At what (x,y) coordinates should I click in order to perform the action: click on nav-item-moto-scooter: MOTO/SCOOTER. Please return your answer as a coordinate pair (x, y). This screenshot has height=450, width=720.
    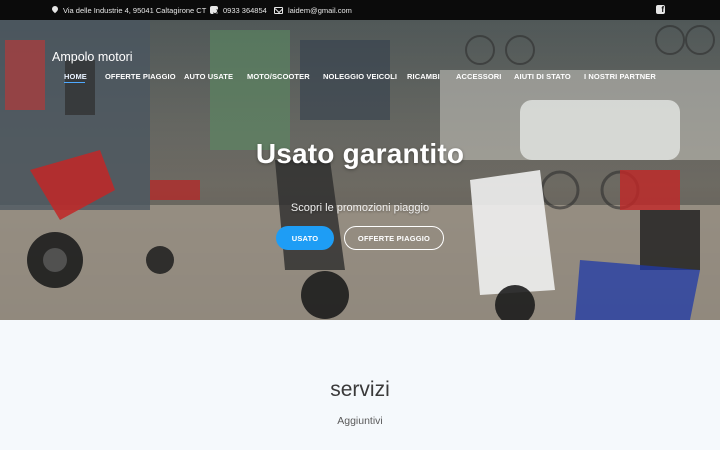
    Looking at the image, I should click on (278, 76).